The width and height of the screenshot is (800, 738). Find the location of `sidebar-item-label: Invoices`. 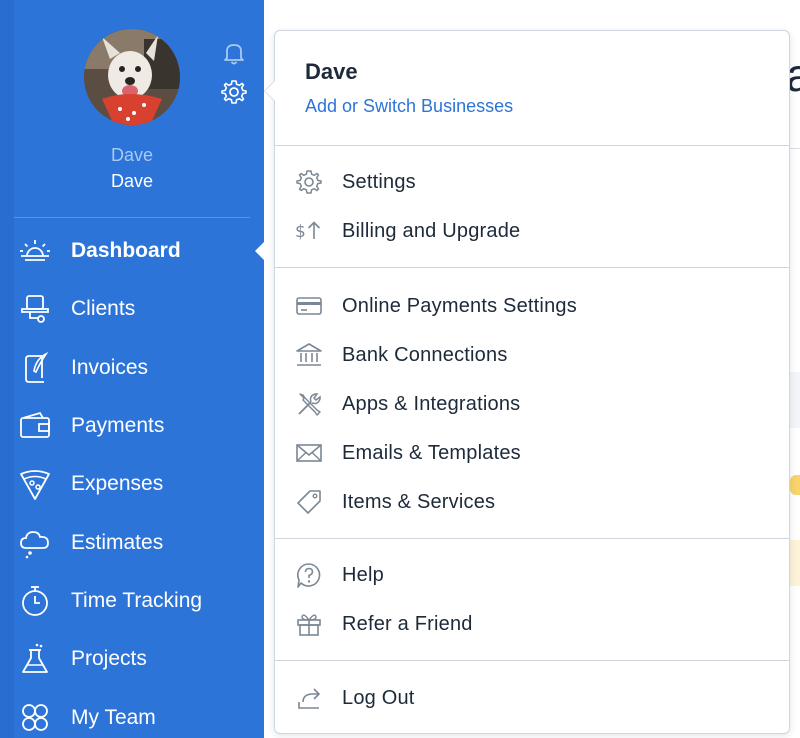

sidebar-item-label: Invoices is located at coordinates (110, 367).